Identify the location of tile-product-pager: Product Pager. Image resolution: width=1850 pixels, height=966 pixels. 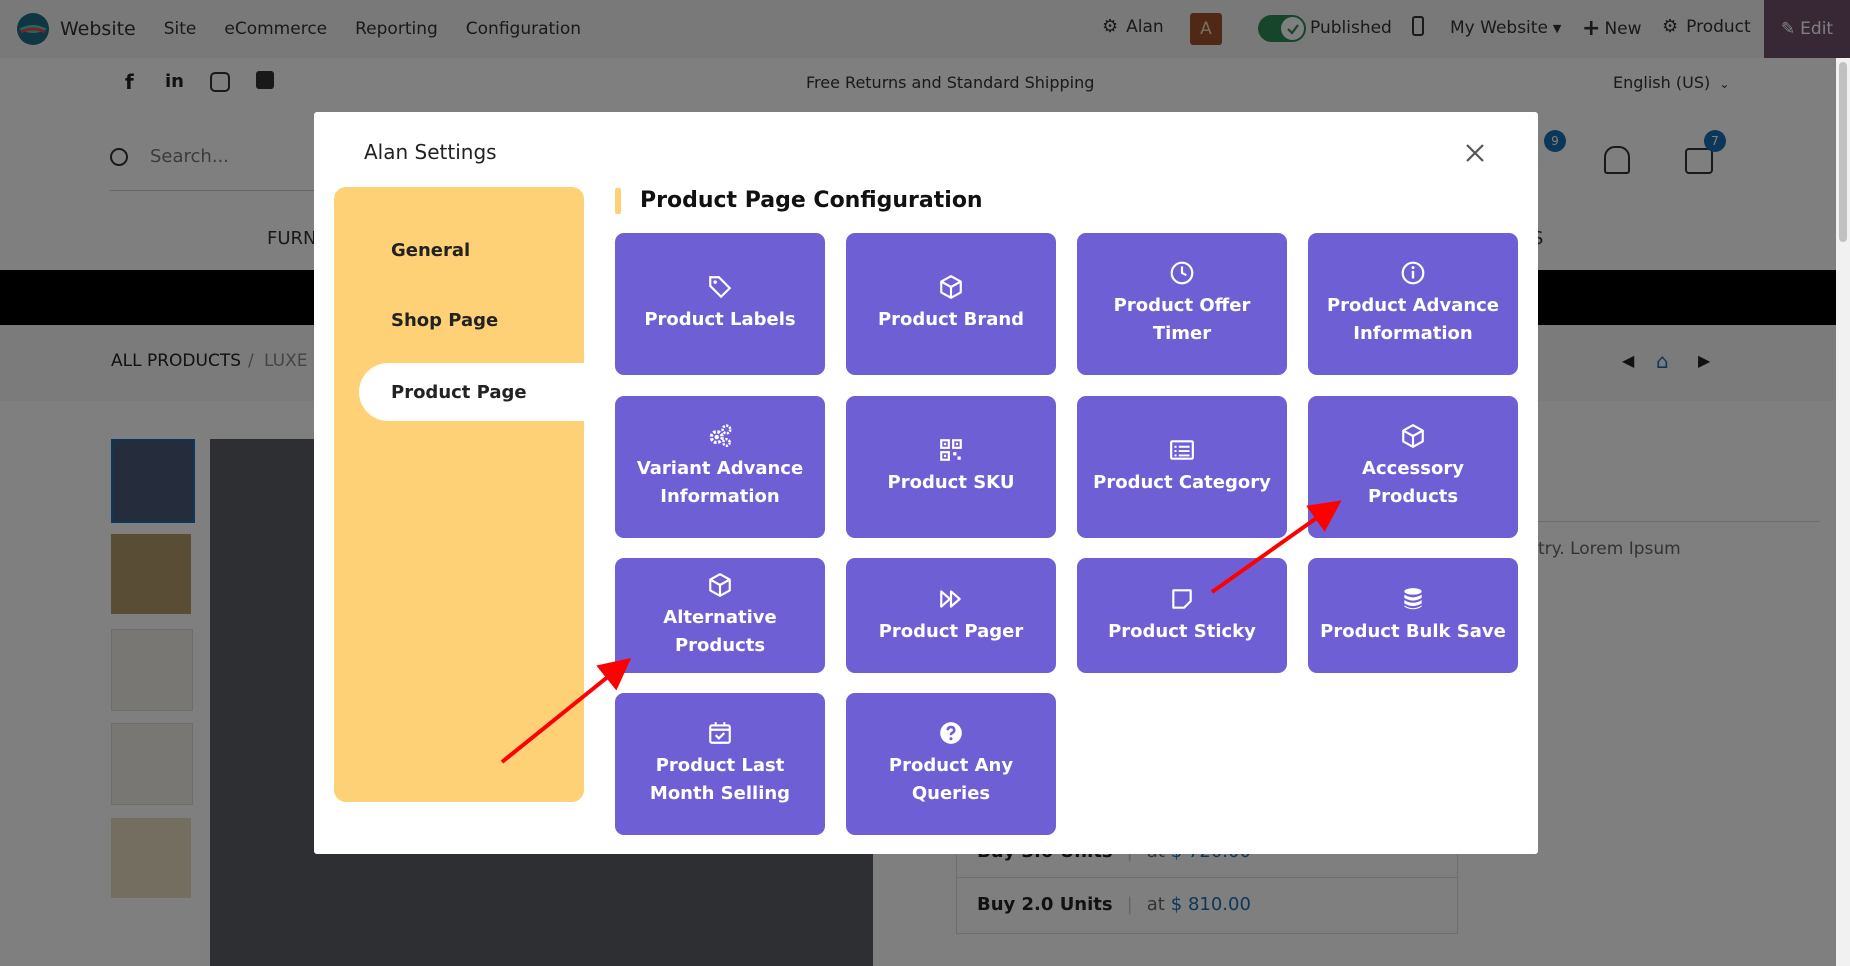
(951, 615).